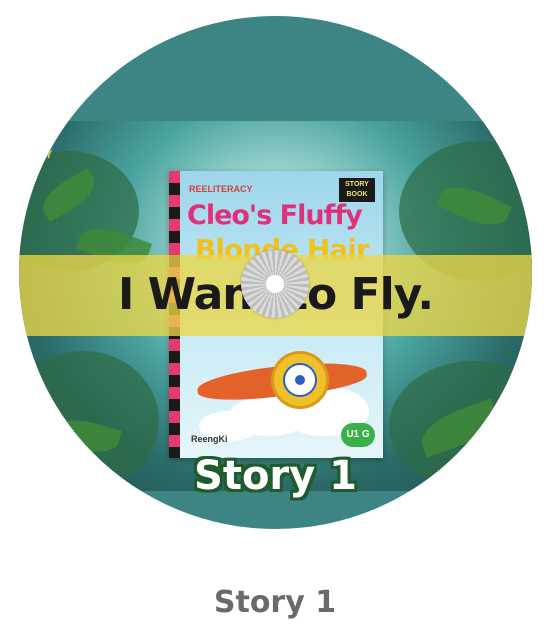  What do you see at coordinates (275, 284) in the screenshot?
I see `disc-center-dot` at bounding box center [275, 284].